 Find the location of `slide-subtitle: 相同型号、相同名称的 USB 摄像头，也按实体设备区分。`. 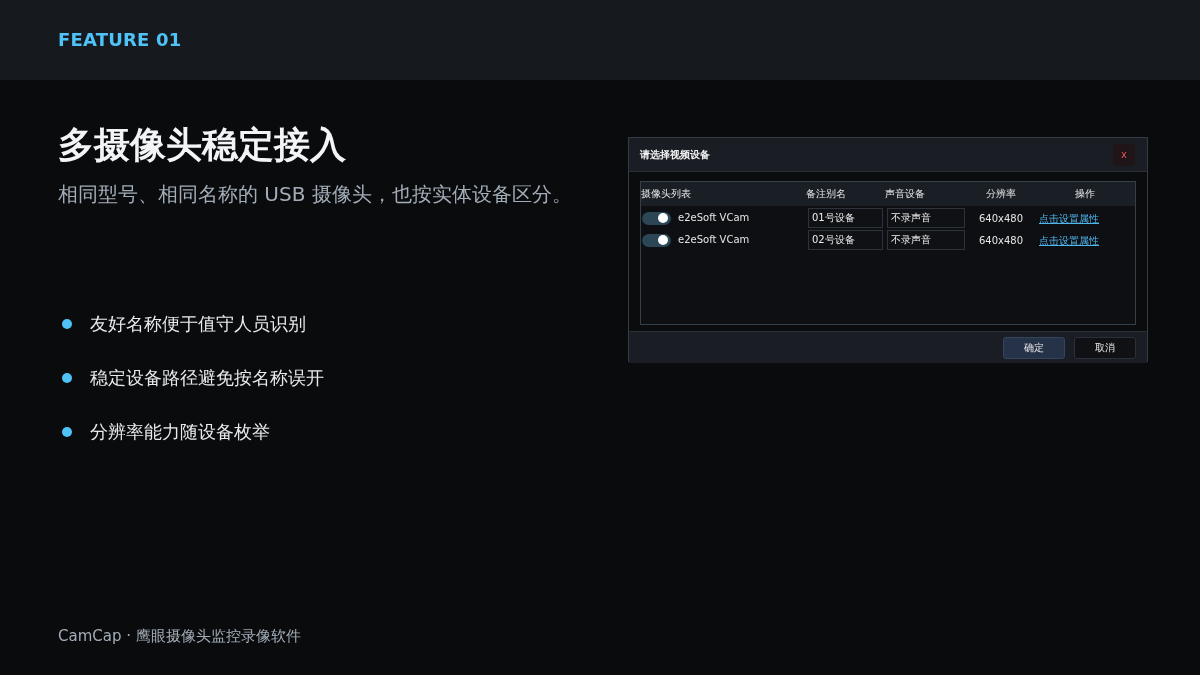

slide-subtitle: 相同型号、相同名称的 USB 摄像头，也按实体设备区分。 is located at coordinates (315, 194).